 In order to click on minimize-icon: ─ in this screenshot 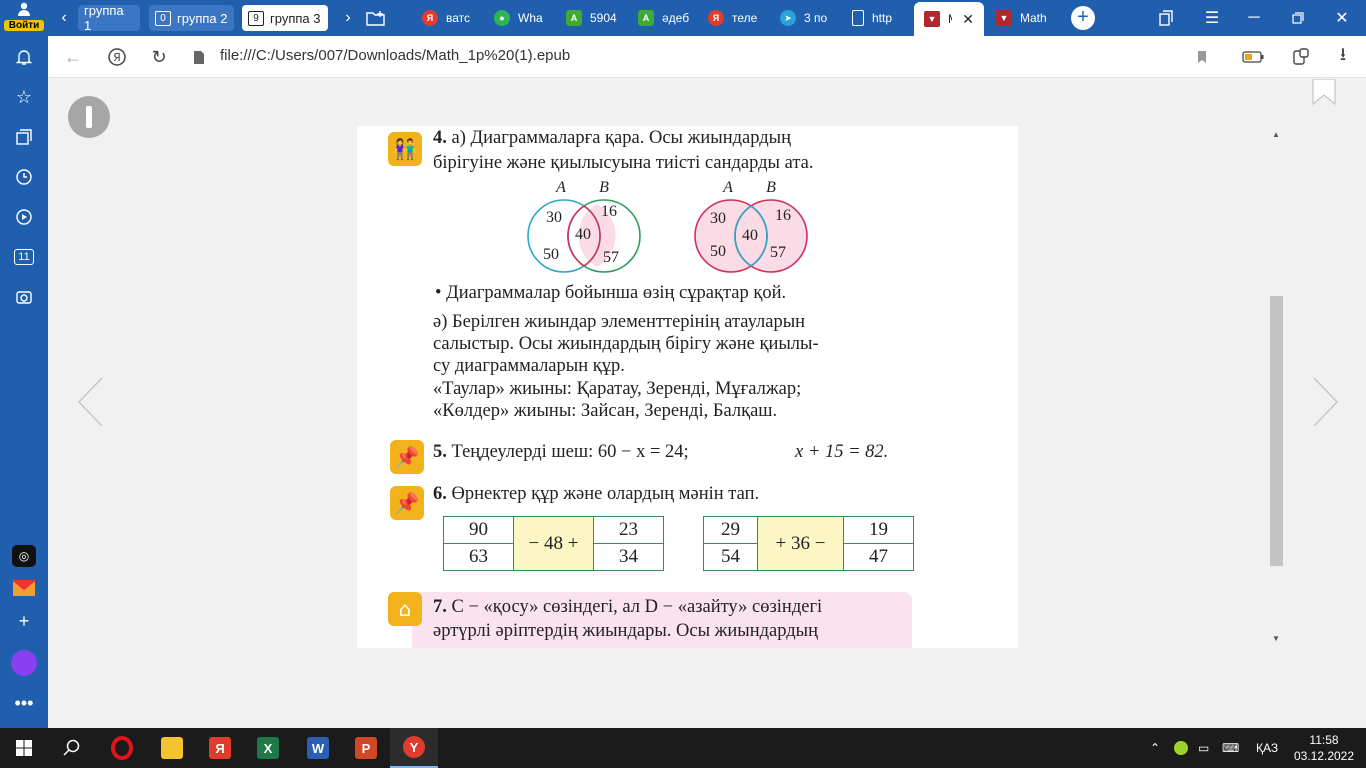, I will do `click(1254, 18)`.